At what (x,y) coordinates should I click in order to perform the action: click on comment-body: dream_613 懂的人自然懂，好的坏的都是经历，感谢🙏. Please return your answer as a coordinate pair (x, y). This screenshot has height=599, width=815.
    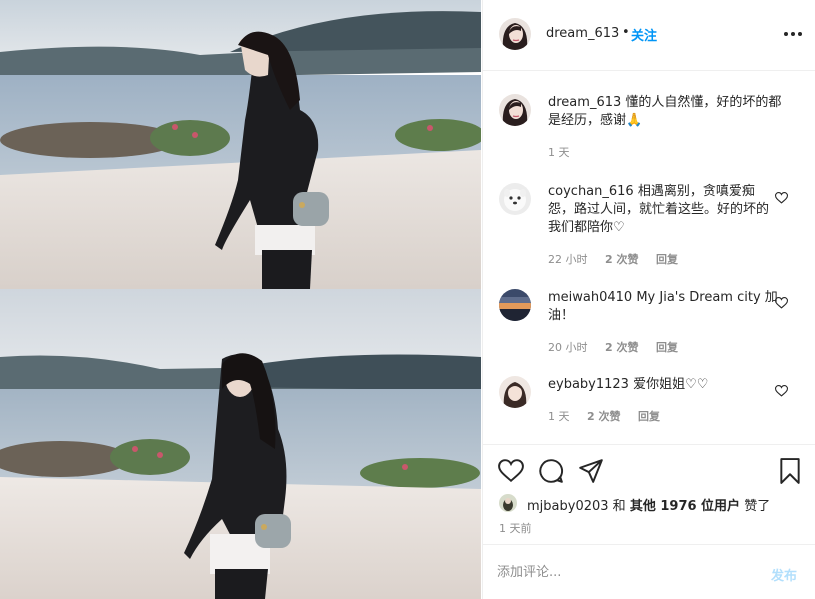
    Looking at the image, I should click on (665, 112).